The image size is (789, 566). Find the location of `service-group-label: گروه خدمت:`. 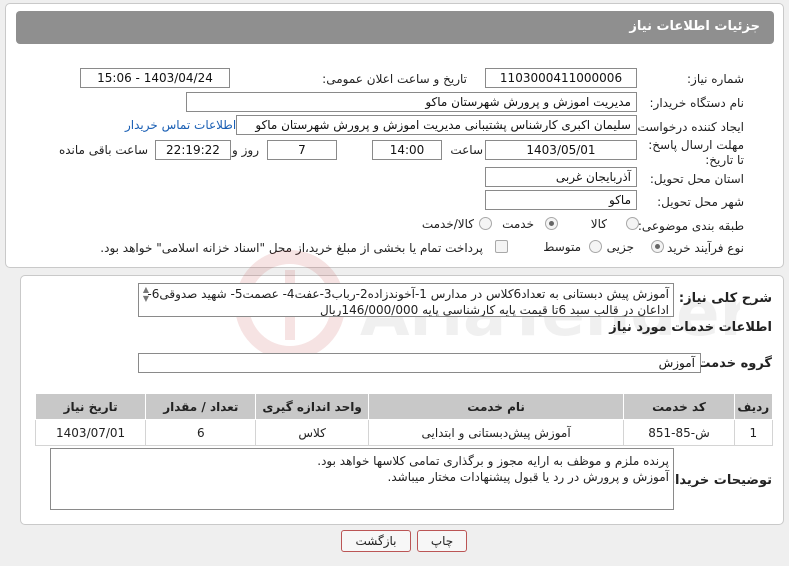

service-group-label: گروه خدمت: is located at coordinates (732, 363).